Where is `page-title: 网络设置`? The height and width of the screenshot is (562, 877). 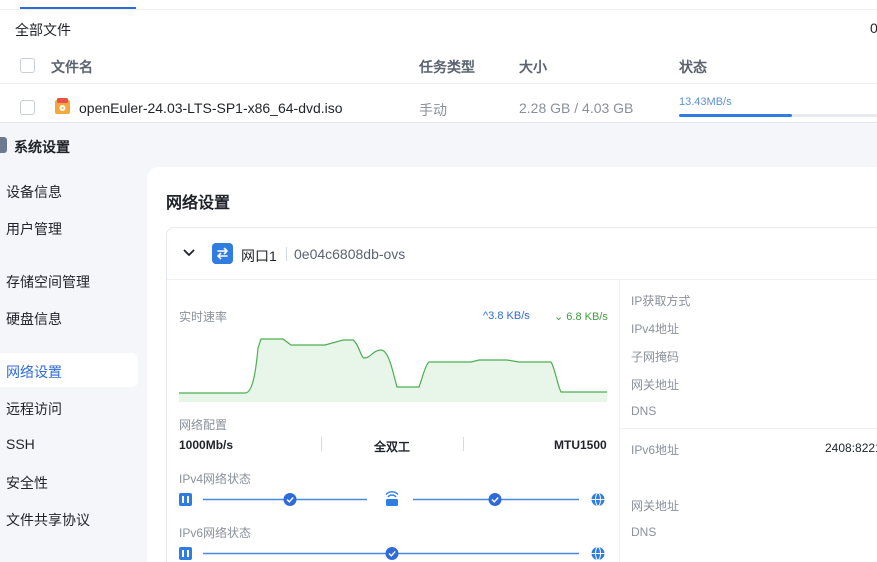
page-title: 网络设置 is located at coordinates (198, 203).